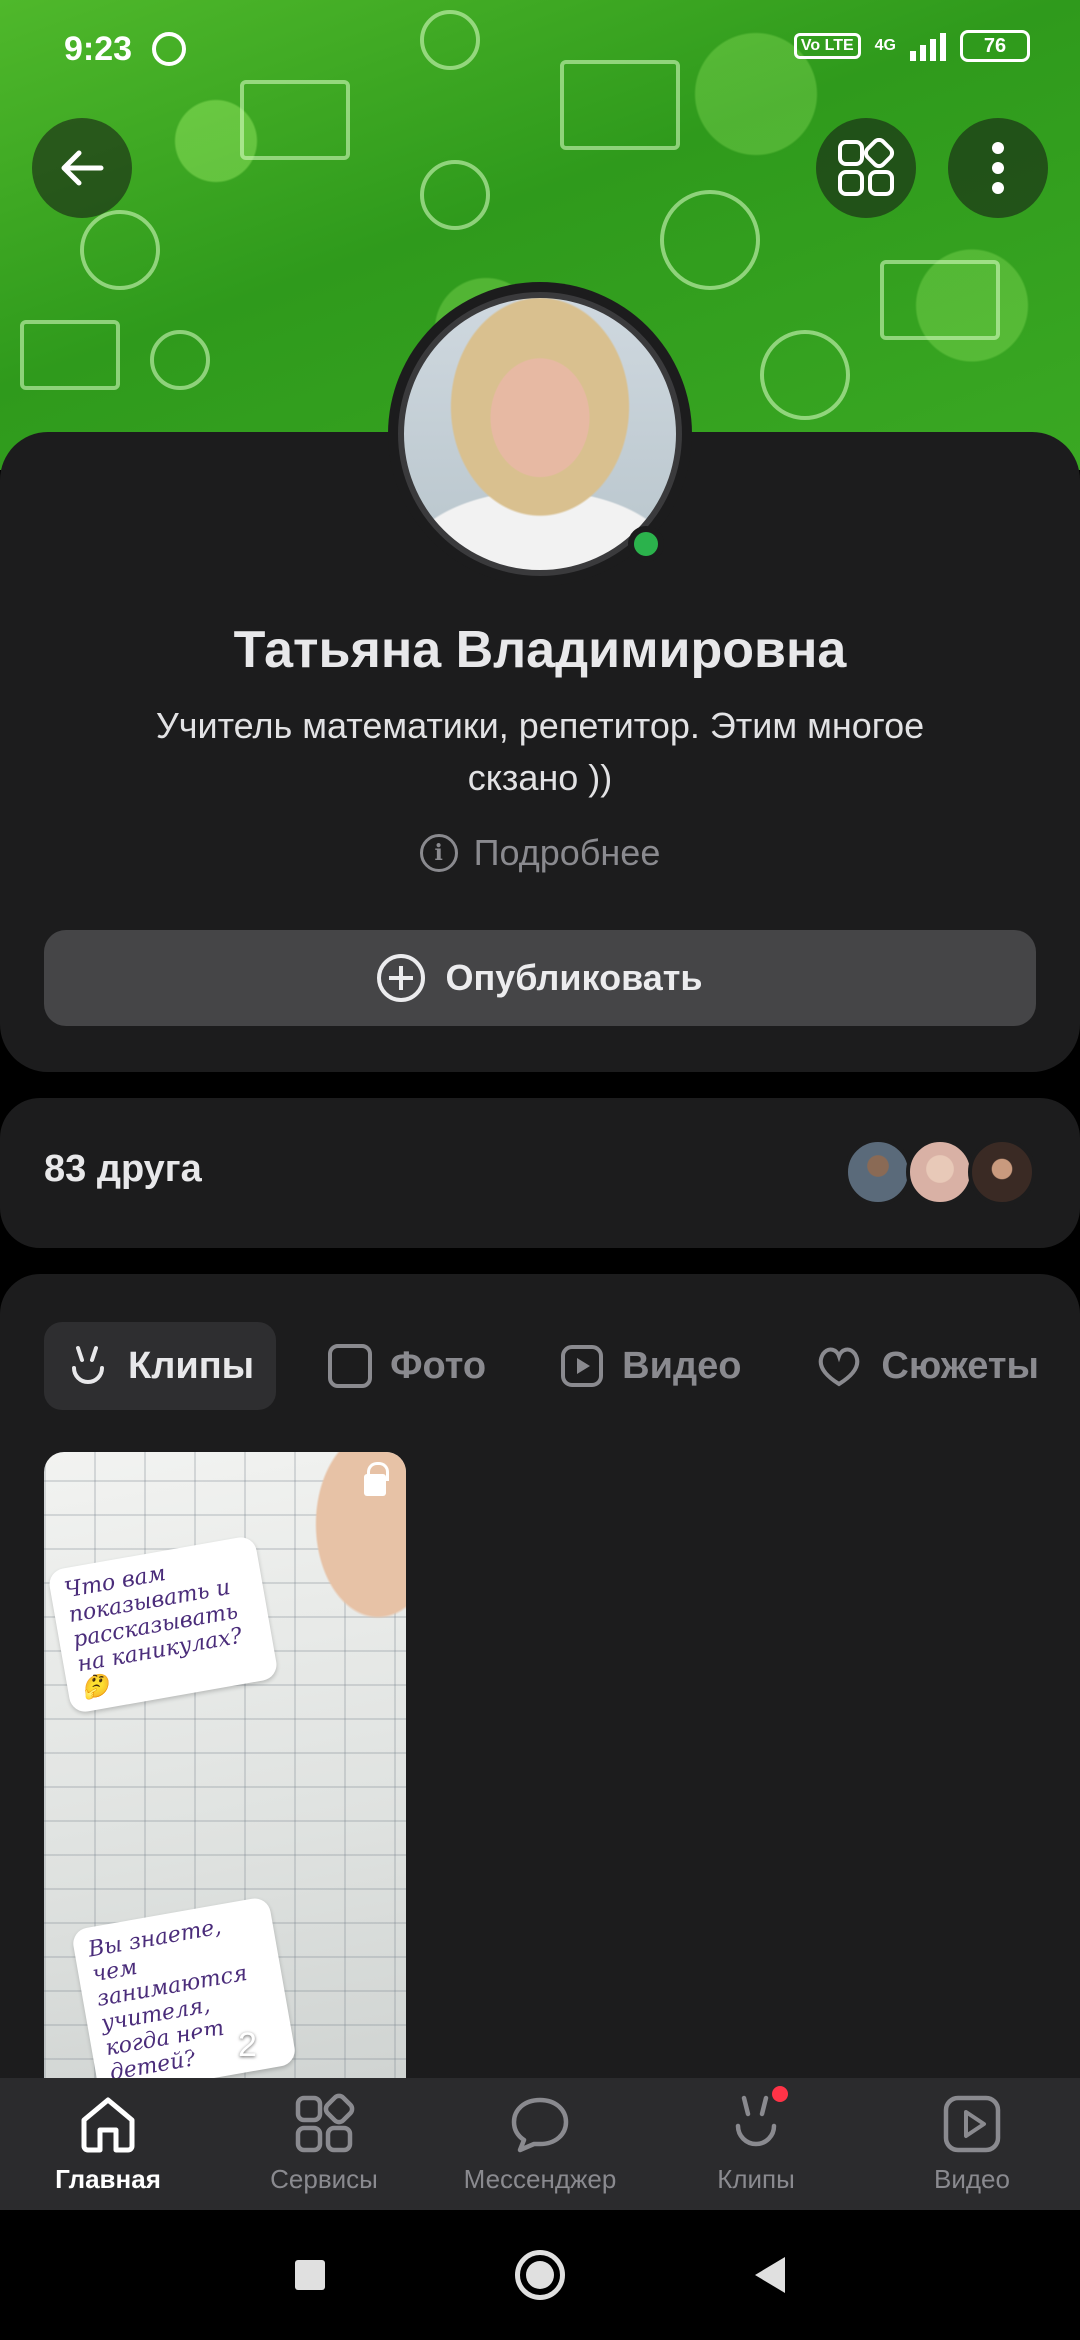 The height and width of the screenshot is (2340, 1080). Describe the element at coordinates (98, 49) in the screenshot. I see `status-time: 9:23` at that location.